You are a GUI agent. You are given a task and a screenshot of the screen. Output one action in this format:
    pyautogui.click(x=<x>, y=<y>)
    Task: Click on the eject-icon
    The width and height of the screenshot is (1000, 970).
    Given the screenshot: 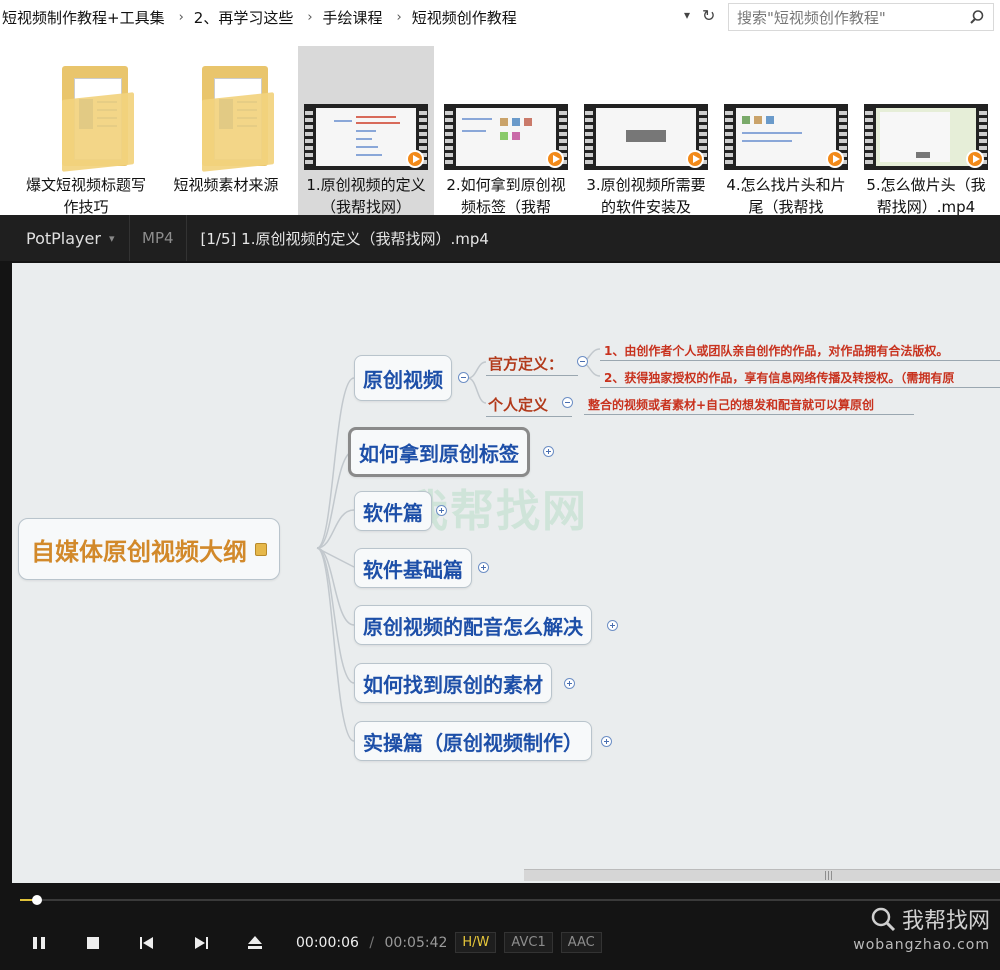 What is the action you would take?
    pyautogui.click(x=255, y=942)
    